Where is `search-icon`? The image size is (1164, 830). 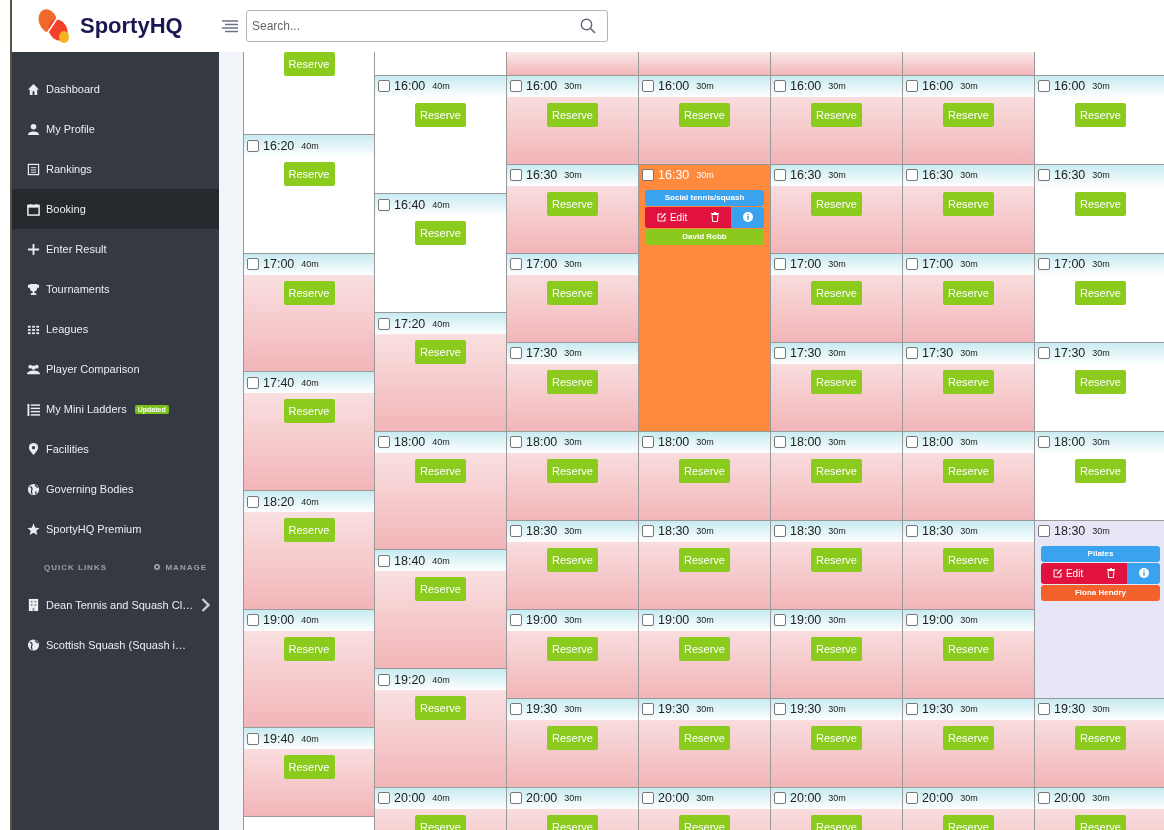
search-icon is located at coordinates (588, 26).